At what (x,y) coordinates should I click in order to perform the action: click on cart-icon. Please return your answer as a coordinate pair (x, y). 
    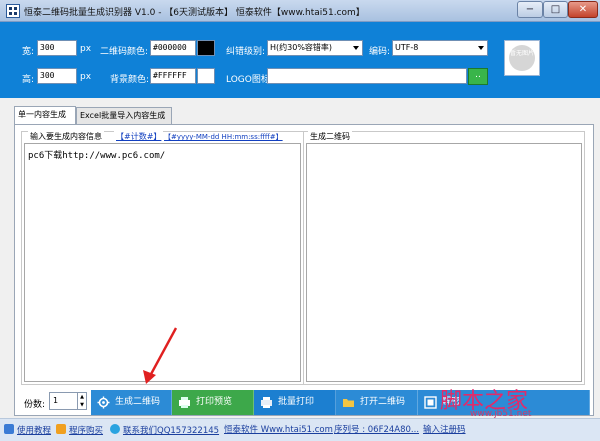
    Looking at the image, I should click on (61, 429).